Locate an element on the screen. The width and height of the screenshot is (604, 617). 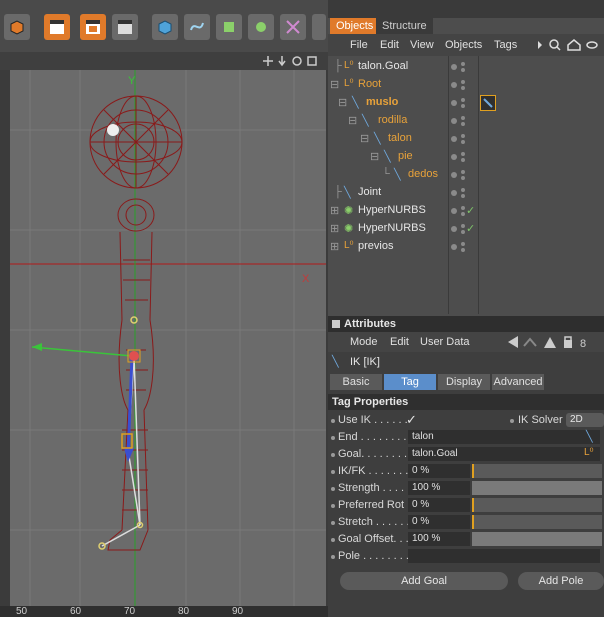
tree-item-joint: ├ ╲ Joint is located at coordinates (466, 193).